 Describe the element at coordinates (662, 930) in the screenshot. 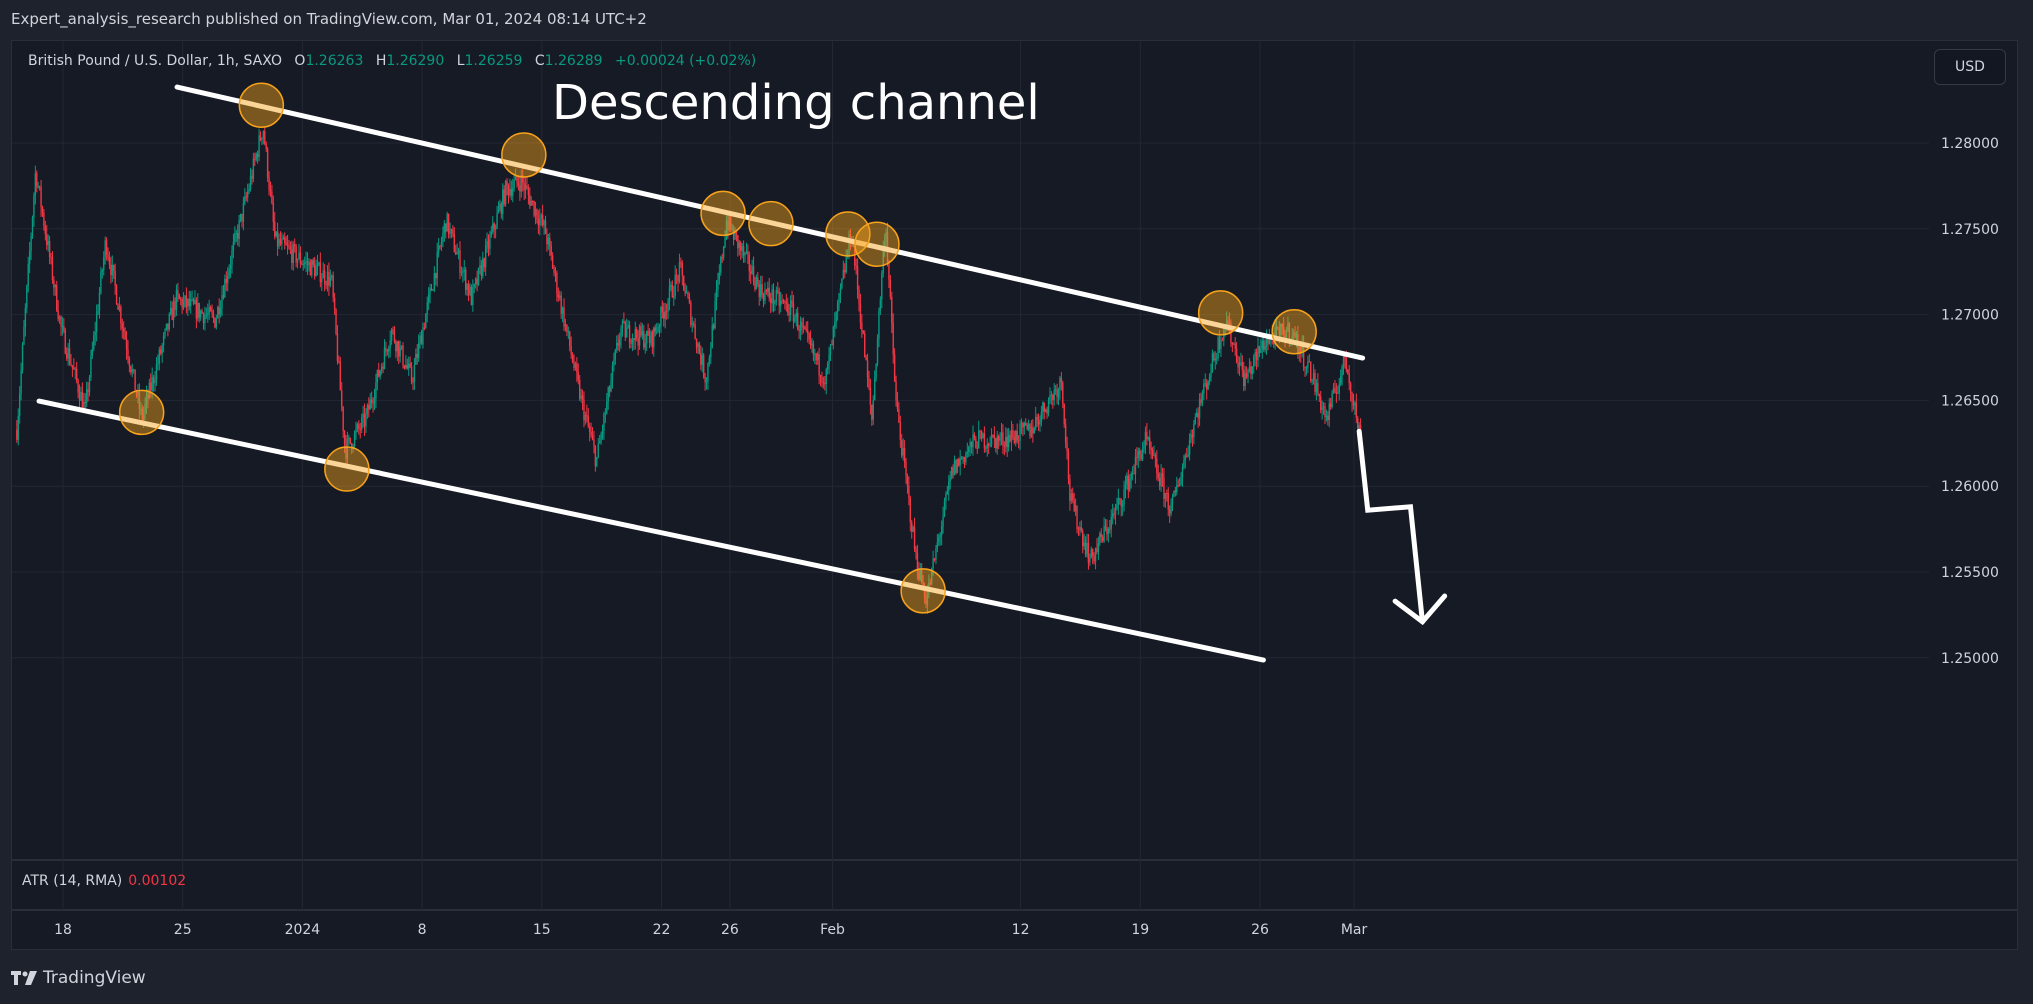

I see `x-tick-label: 22` at that location.